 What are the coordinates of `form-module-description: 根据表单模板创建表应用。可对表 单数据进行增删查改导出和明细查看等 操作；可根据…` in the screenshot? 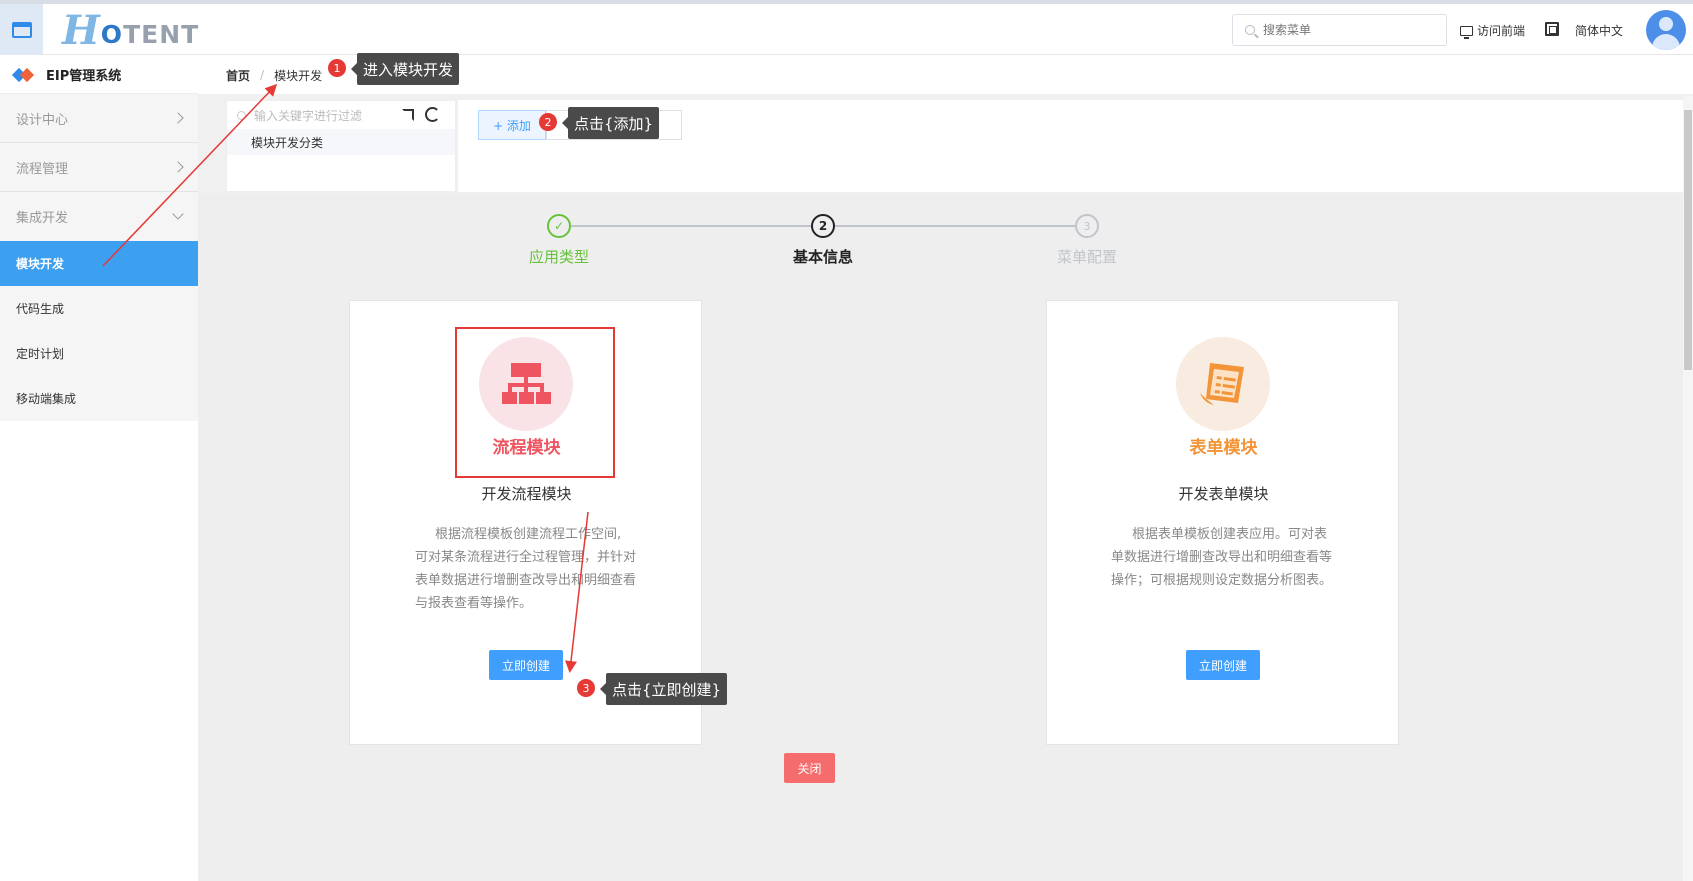 It's located at (1222, 557).